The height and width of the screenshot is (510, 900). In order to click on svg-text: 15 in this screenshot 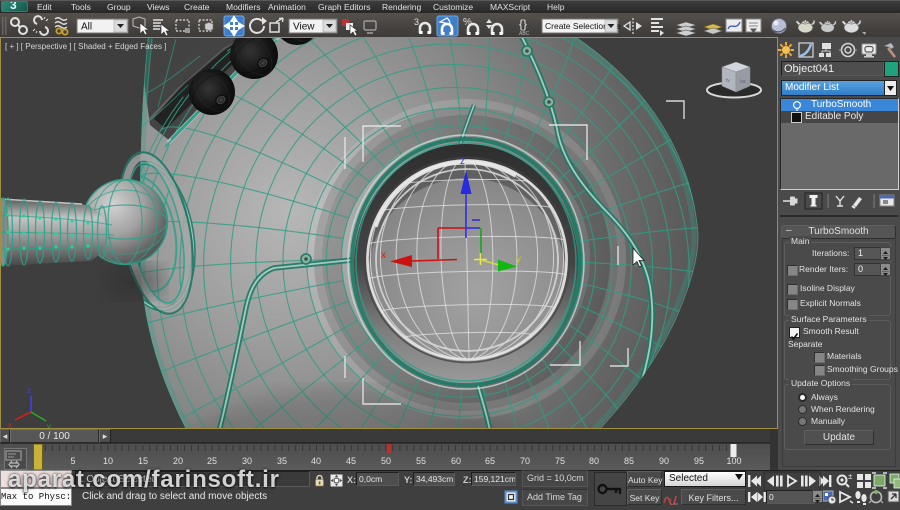, I will do `click(143, 461)`.